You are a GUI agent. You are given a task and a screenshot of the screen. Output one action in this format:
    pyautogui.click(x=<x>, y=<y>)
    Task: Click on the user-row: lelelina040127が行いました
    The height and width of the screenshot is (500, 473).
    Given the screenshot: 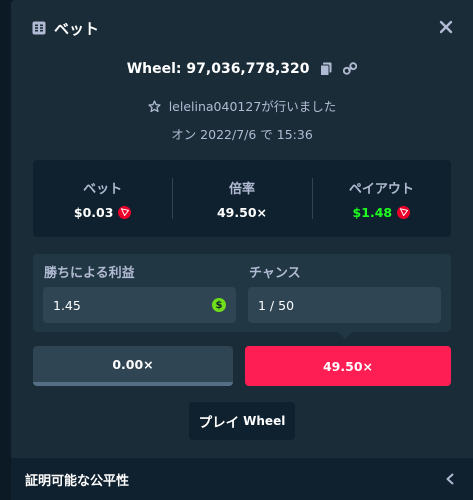 What is the action you would take?
    pyautogui.click(x=242, y=105)
    